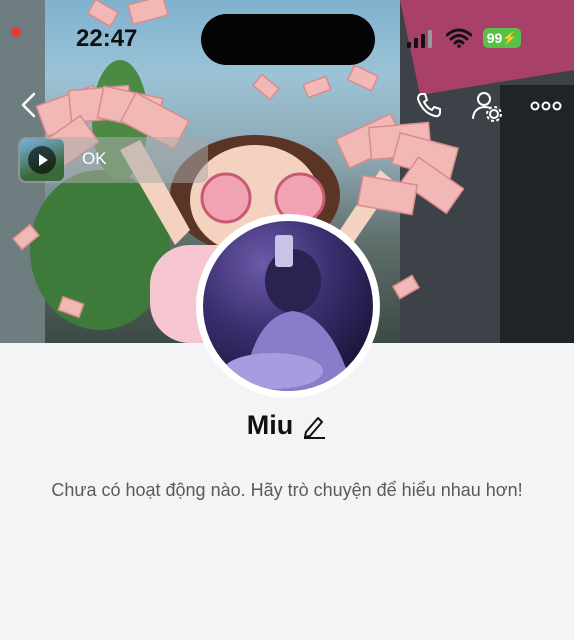 Image resolution: width=574 pixels, height=640 pixels. I want to click on wifi-icon, so click(459, 38).